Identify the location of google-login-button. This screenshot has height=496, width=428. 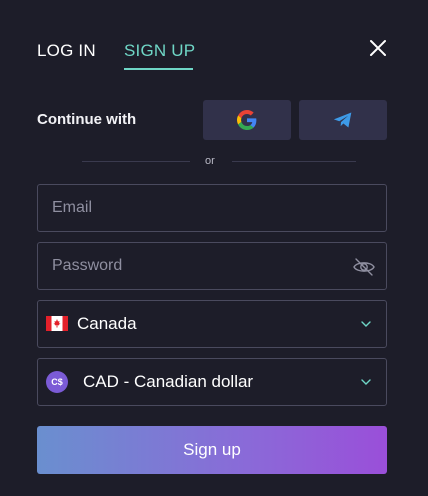
(247, 120).